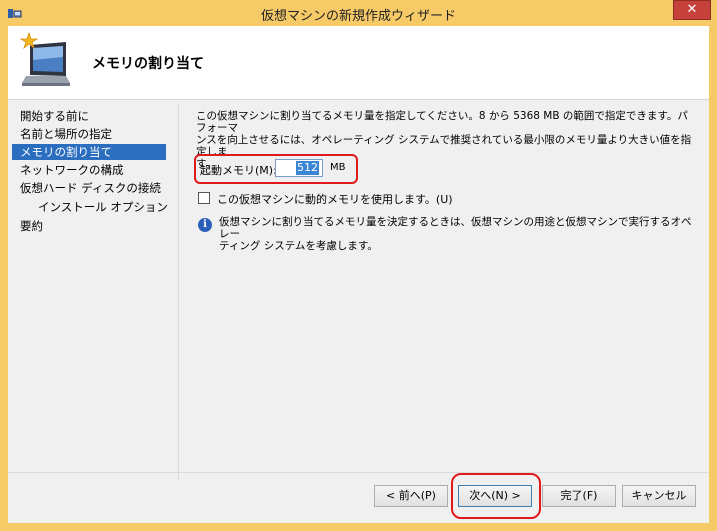 This screenshot has height=531, width=717. Describe the element at coordinates (89, 116) in the screenshot. I see `nav-step-before-you-begin: 開始する前に` at that location.